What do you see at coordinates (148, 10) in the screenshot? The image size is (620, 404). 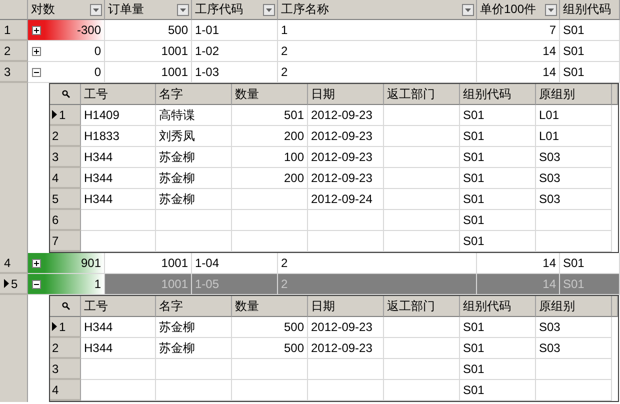 I see `column-header: 订单量` at bounding box center [148, 10].